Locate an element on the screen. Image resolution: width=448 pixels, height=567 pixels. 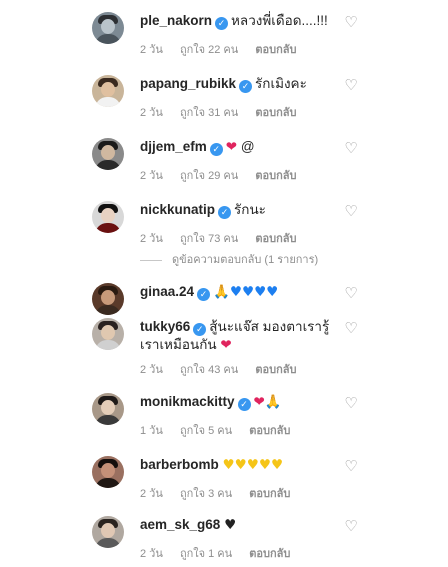
comment-line: djjem_efm ✓ ❤ @ is located at coordinates (197, 147).